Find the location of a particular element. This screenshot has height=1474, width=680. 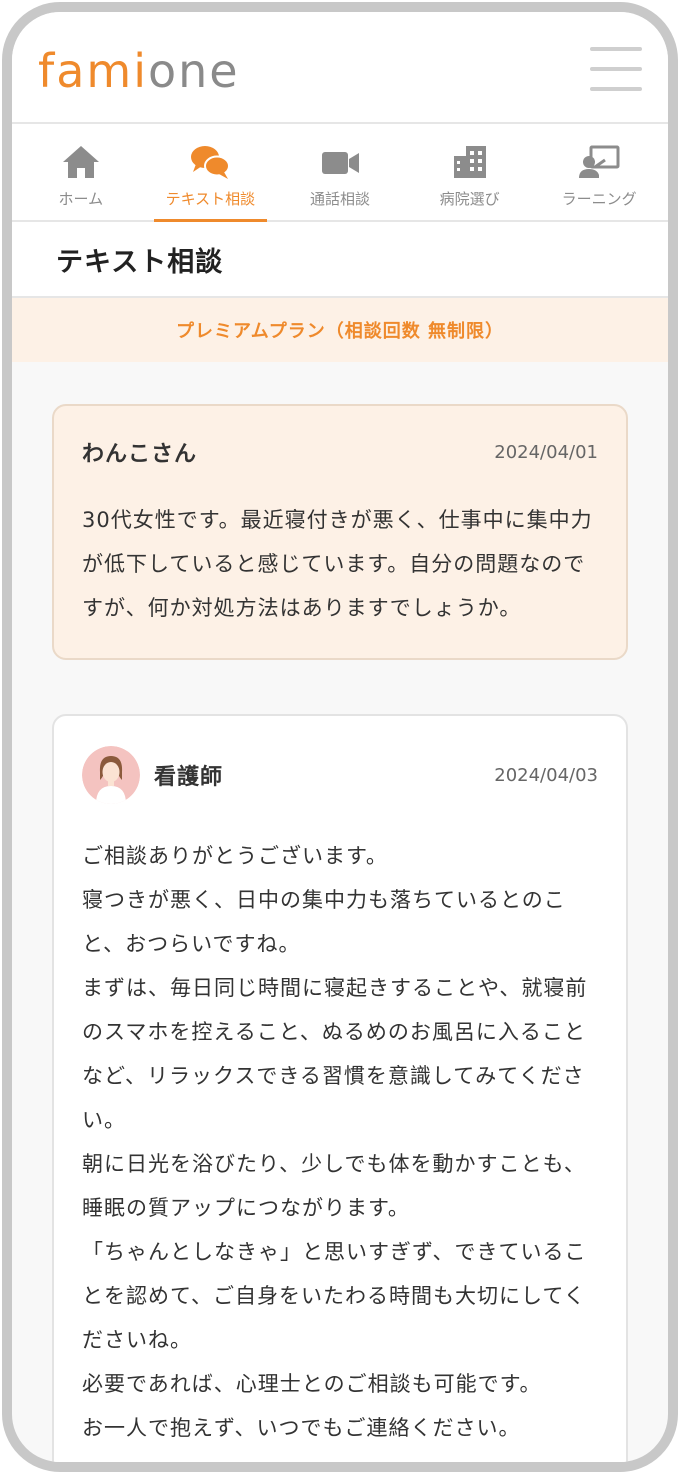

answer-paragraph: 寝つきが悪く、日中の集中力も落ちているとのこと、おつらいですね。 is located at coordinates (324, 922).